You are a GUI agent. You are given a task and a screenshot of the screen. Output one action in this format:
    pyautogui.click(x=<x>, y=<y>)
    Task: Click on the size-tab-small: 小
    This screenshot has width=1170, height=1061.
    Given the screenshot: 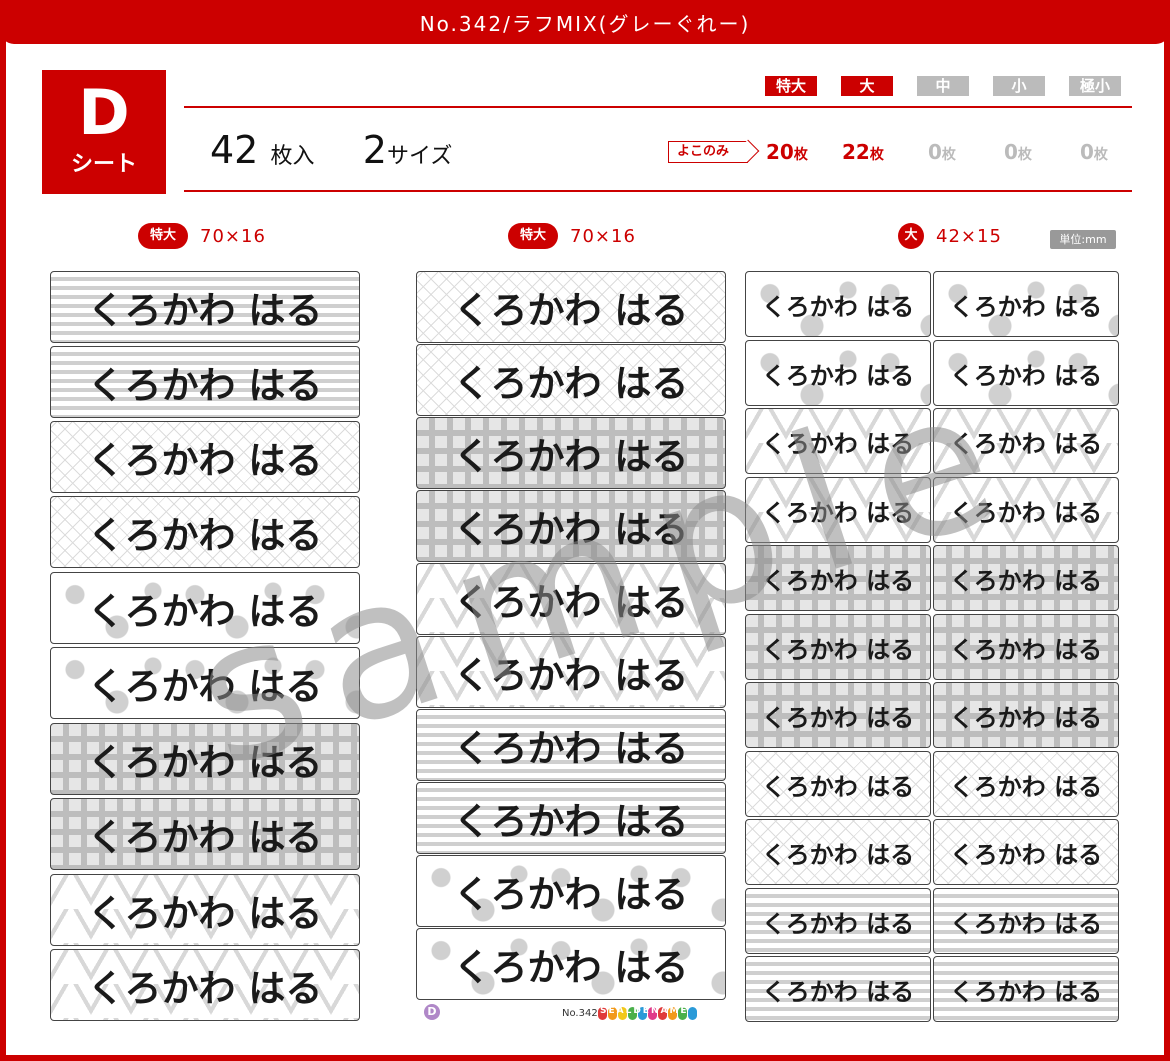 What is the action you would take?
    pyautogui.click(x=1019, y=86)
    